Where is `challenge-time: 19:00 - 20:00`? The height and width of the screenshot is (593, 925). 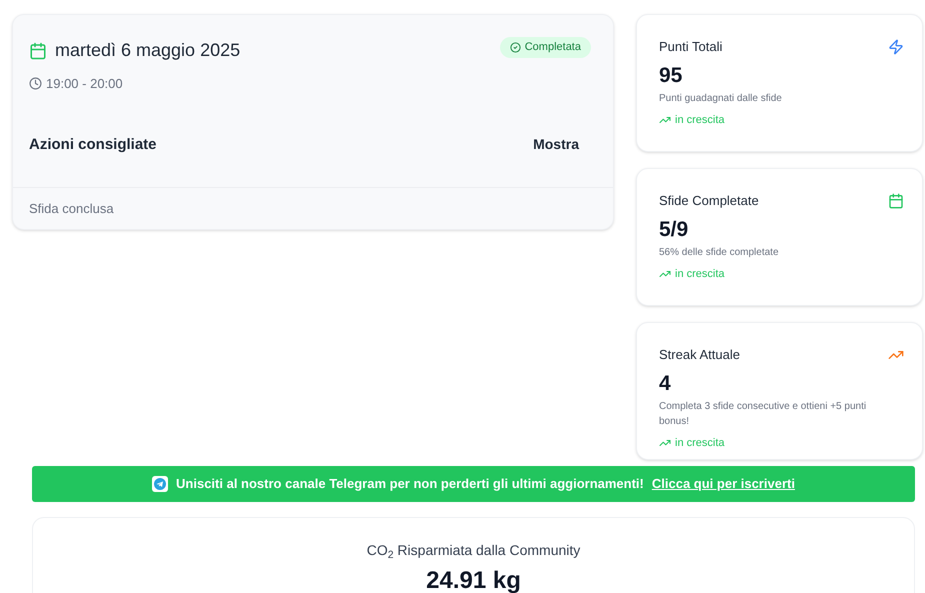 challenge-time: 19:00 - 20:00 is located at coordinates (84, 84).